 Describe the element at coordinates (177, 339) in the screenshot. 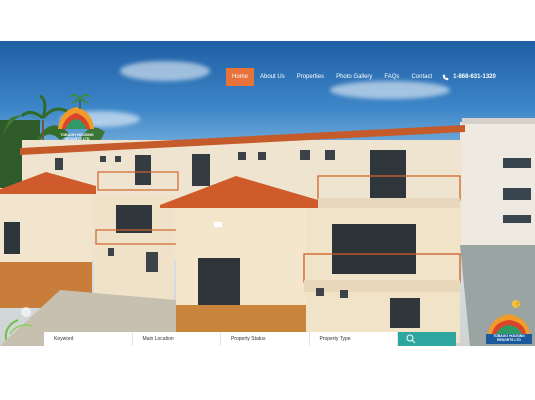

I see `main-location-select: Main Location` at that location.